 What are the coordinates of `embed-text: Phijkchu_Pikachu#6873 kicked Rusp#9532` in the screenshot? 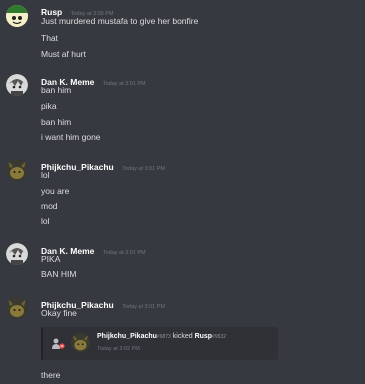 It's located at (161, 336).